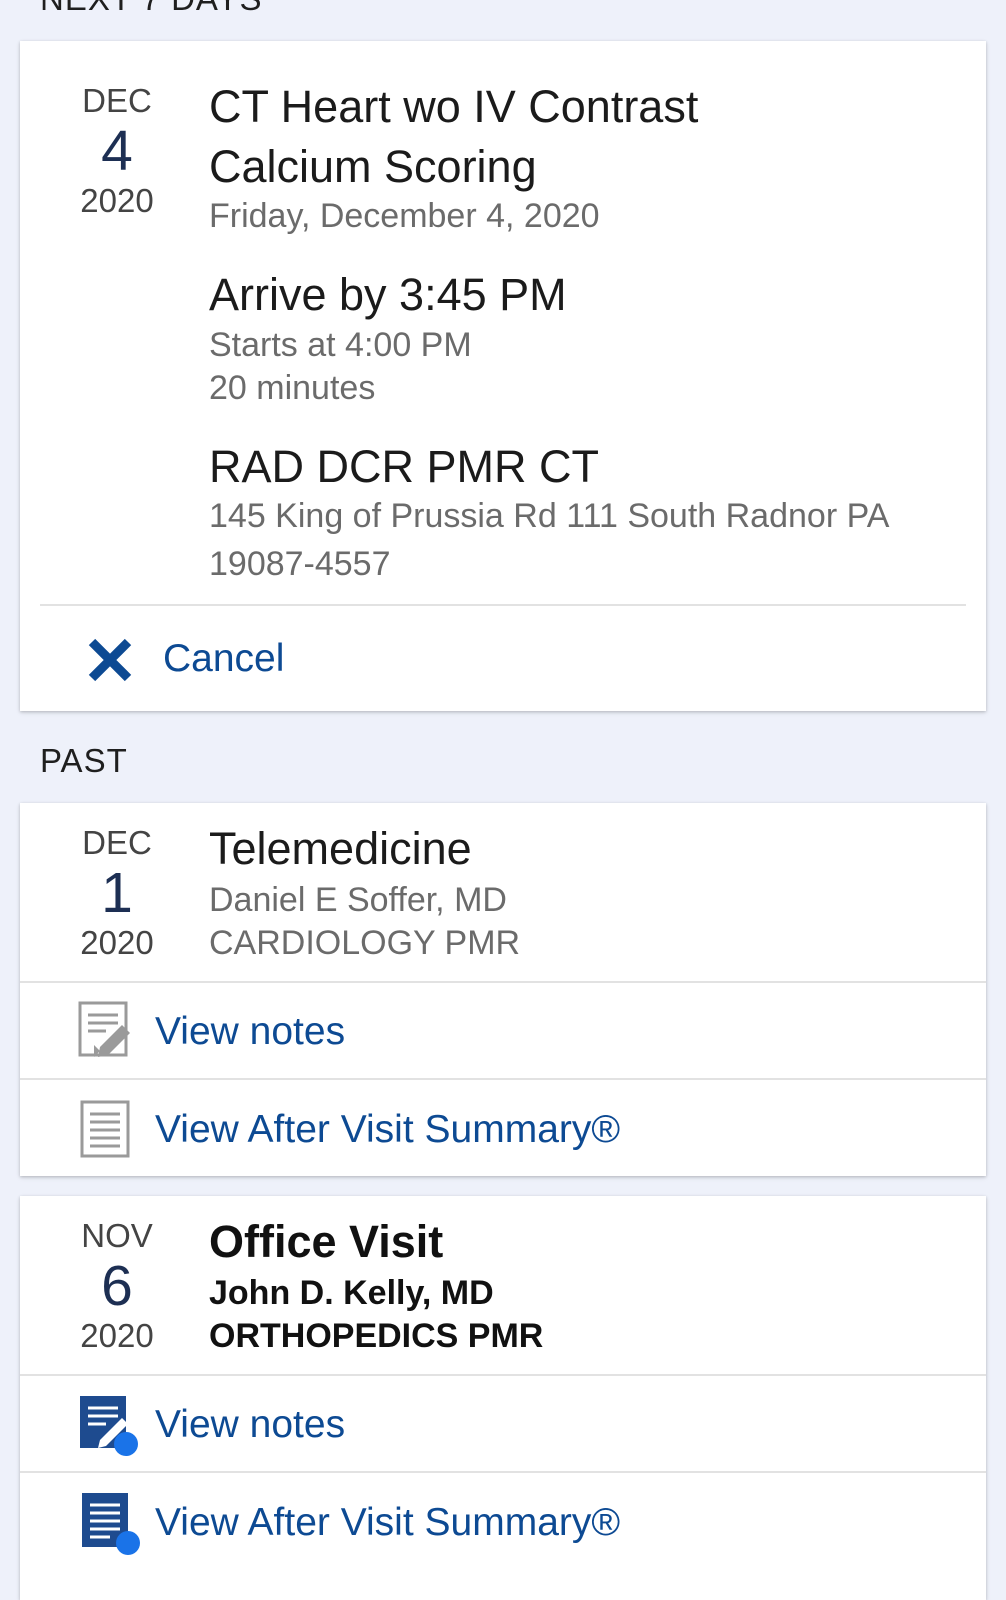 The height and width of the screenshot is (1600, 1006). I want to click on cancel-label: Cancel, so click(224, 658).